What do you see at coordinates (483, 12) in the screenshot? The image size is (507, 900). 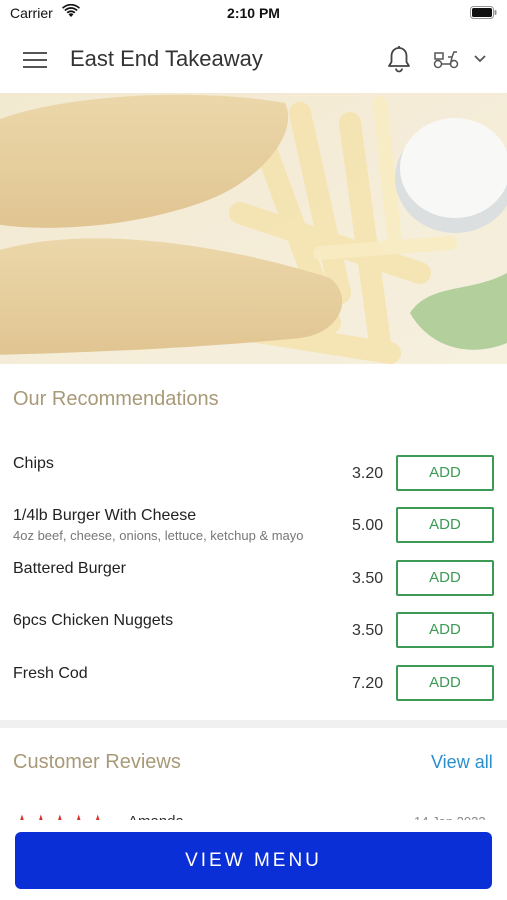 I see `battery-icon` at bounding box center [483, 12].